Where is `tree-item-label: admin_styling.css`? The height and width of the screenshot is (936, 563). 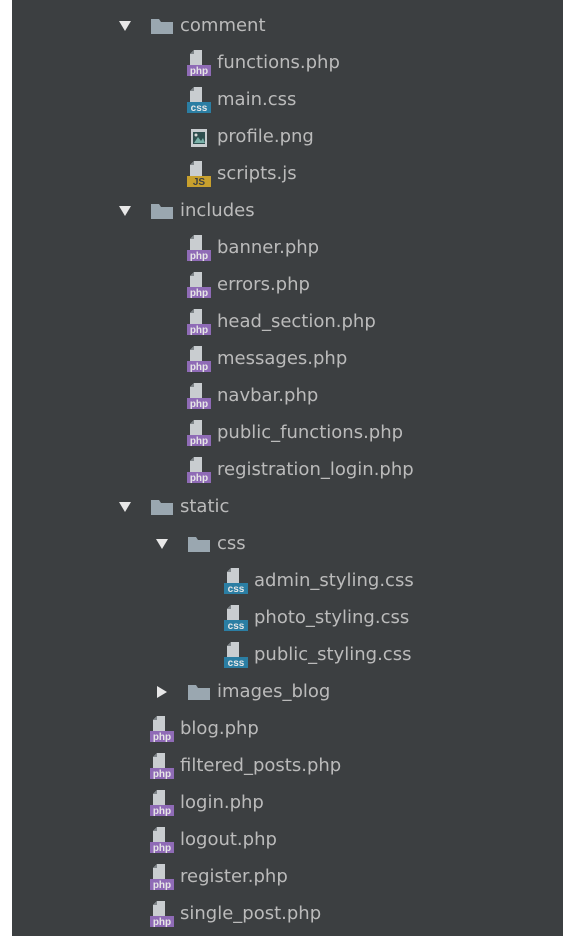 tree-item-label: admin_styling.css is located at coordinates (334, 580).